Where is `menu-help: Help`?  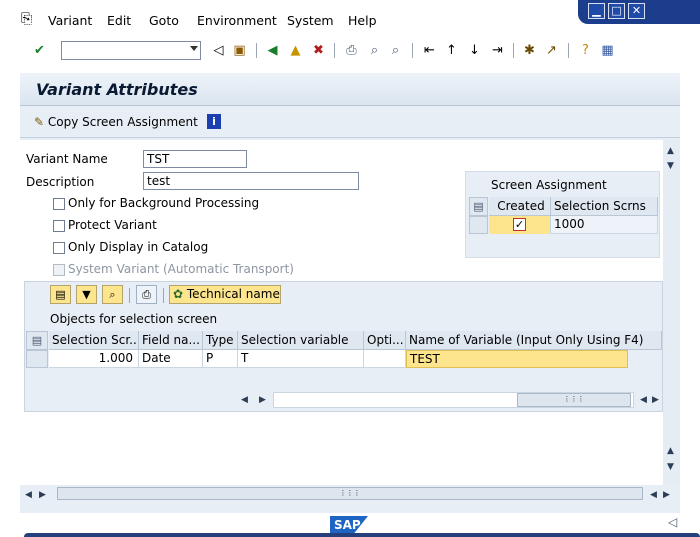
menu-help: Help is located at coordinates (362, 20).